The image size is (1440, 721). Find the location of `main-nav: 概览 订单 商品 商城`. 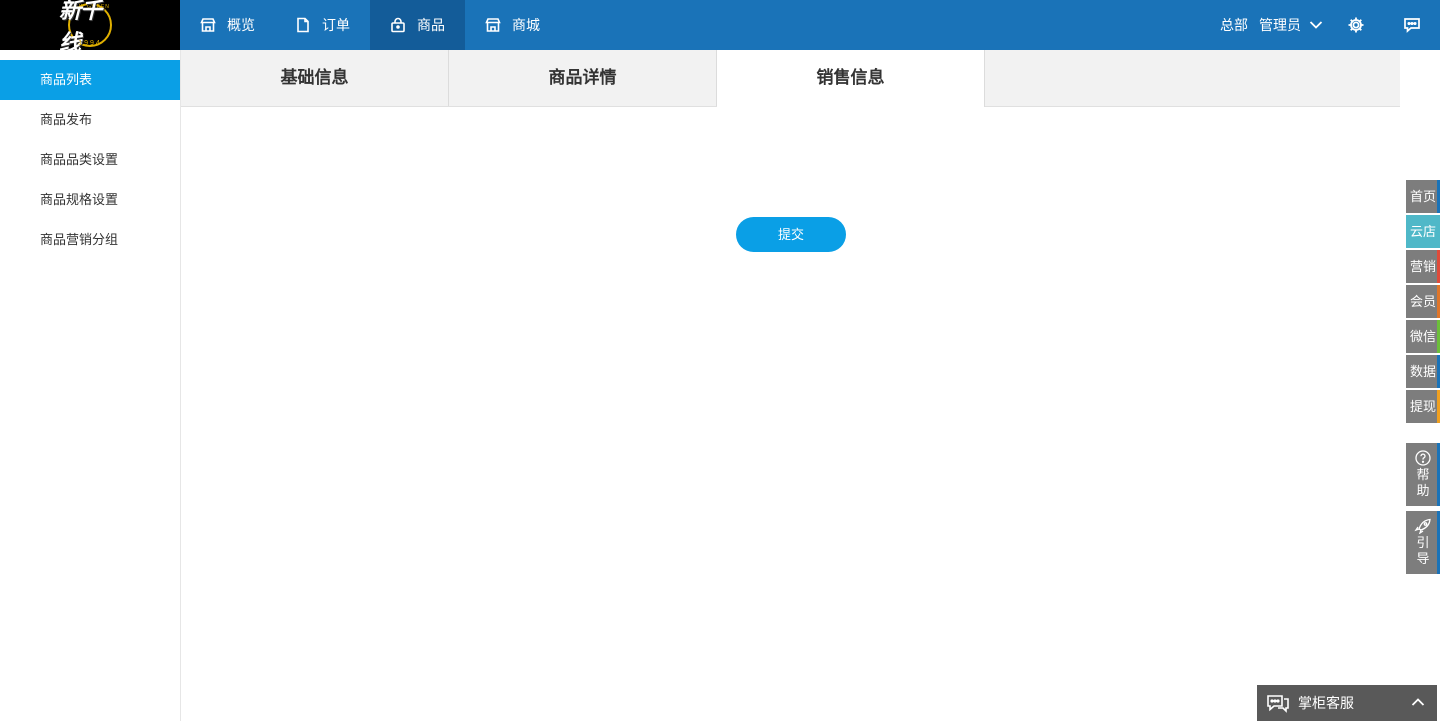

main-nav: 概览 订单 商品 商城 is located at coordinates (370, 25).